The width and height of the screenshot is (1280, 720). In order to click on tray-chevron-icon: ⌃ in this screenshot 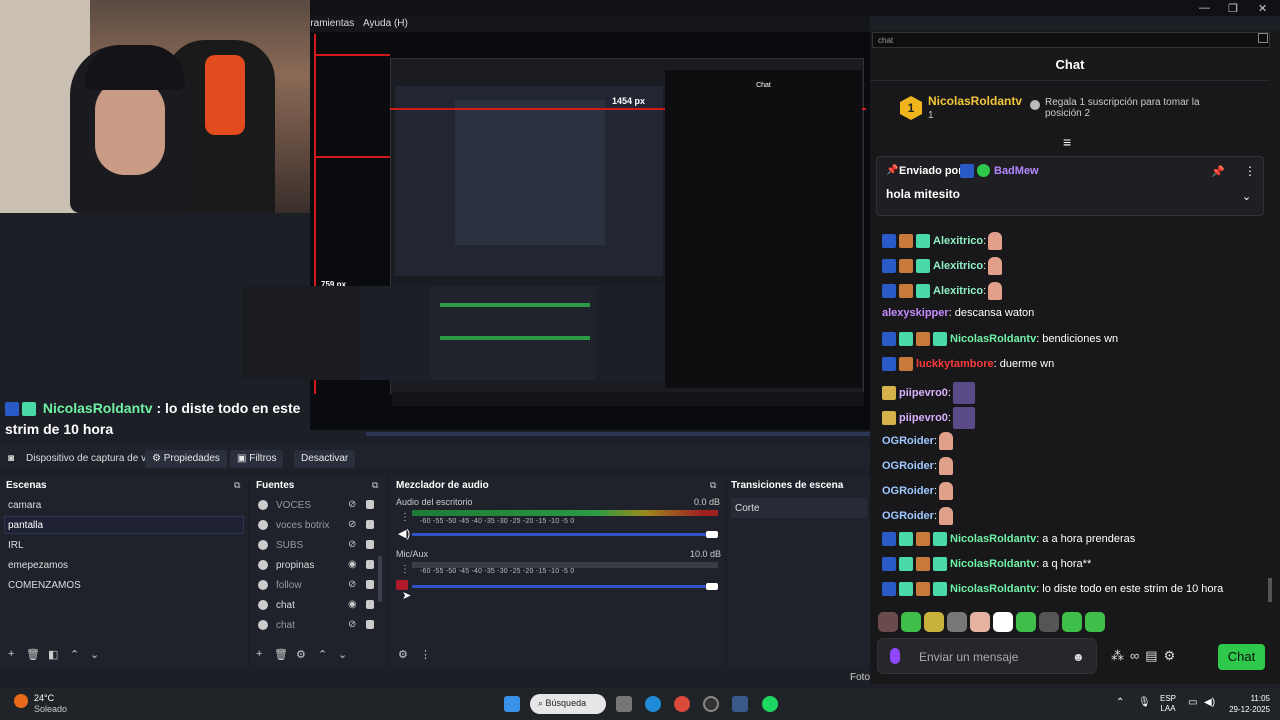, I will do `click(1120, 702)`.